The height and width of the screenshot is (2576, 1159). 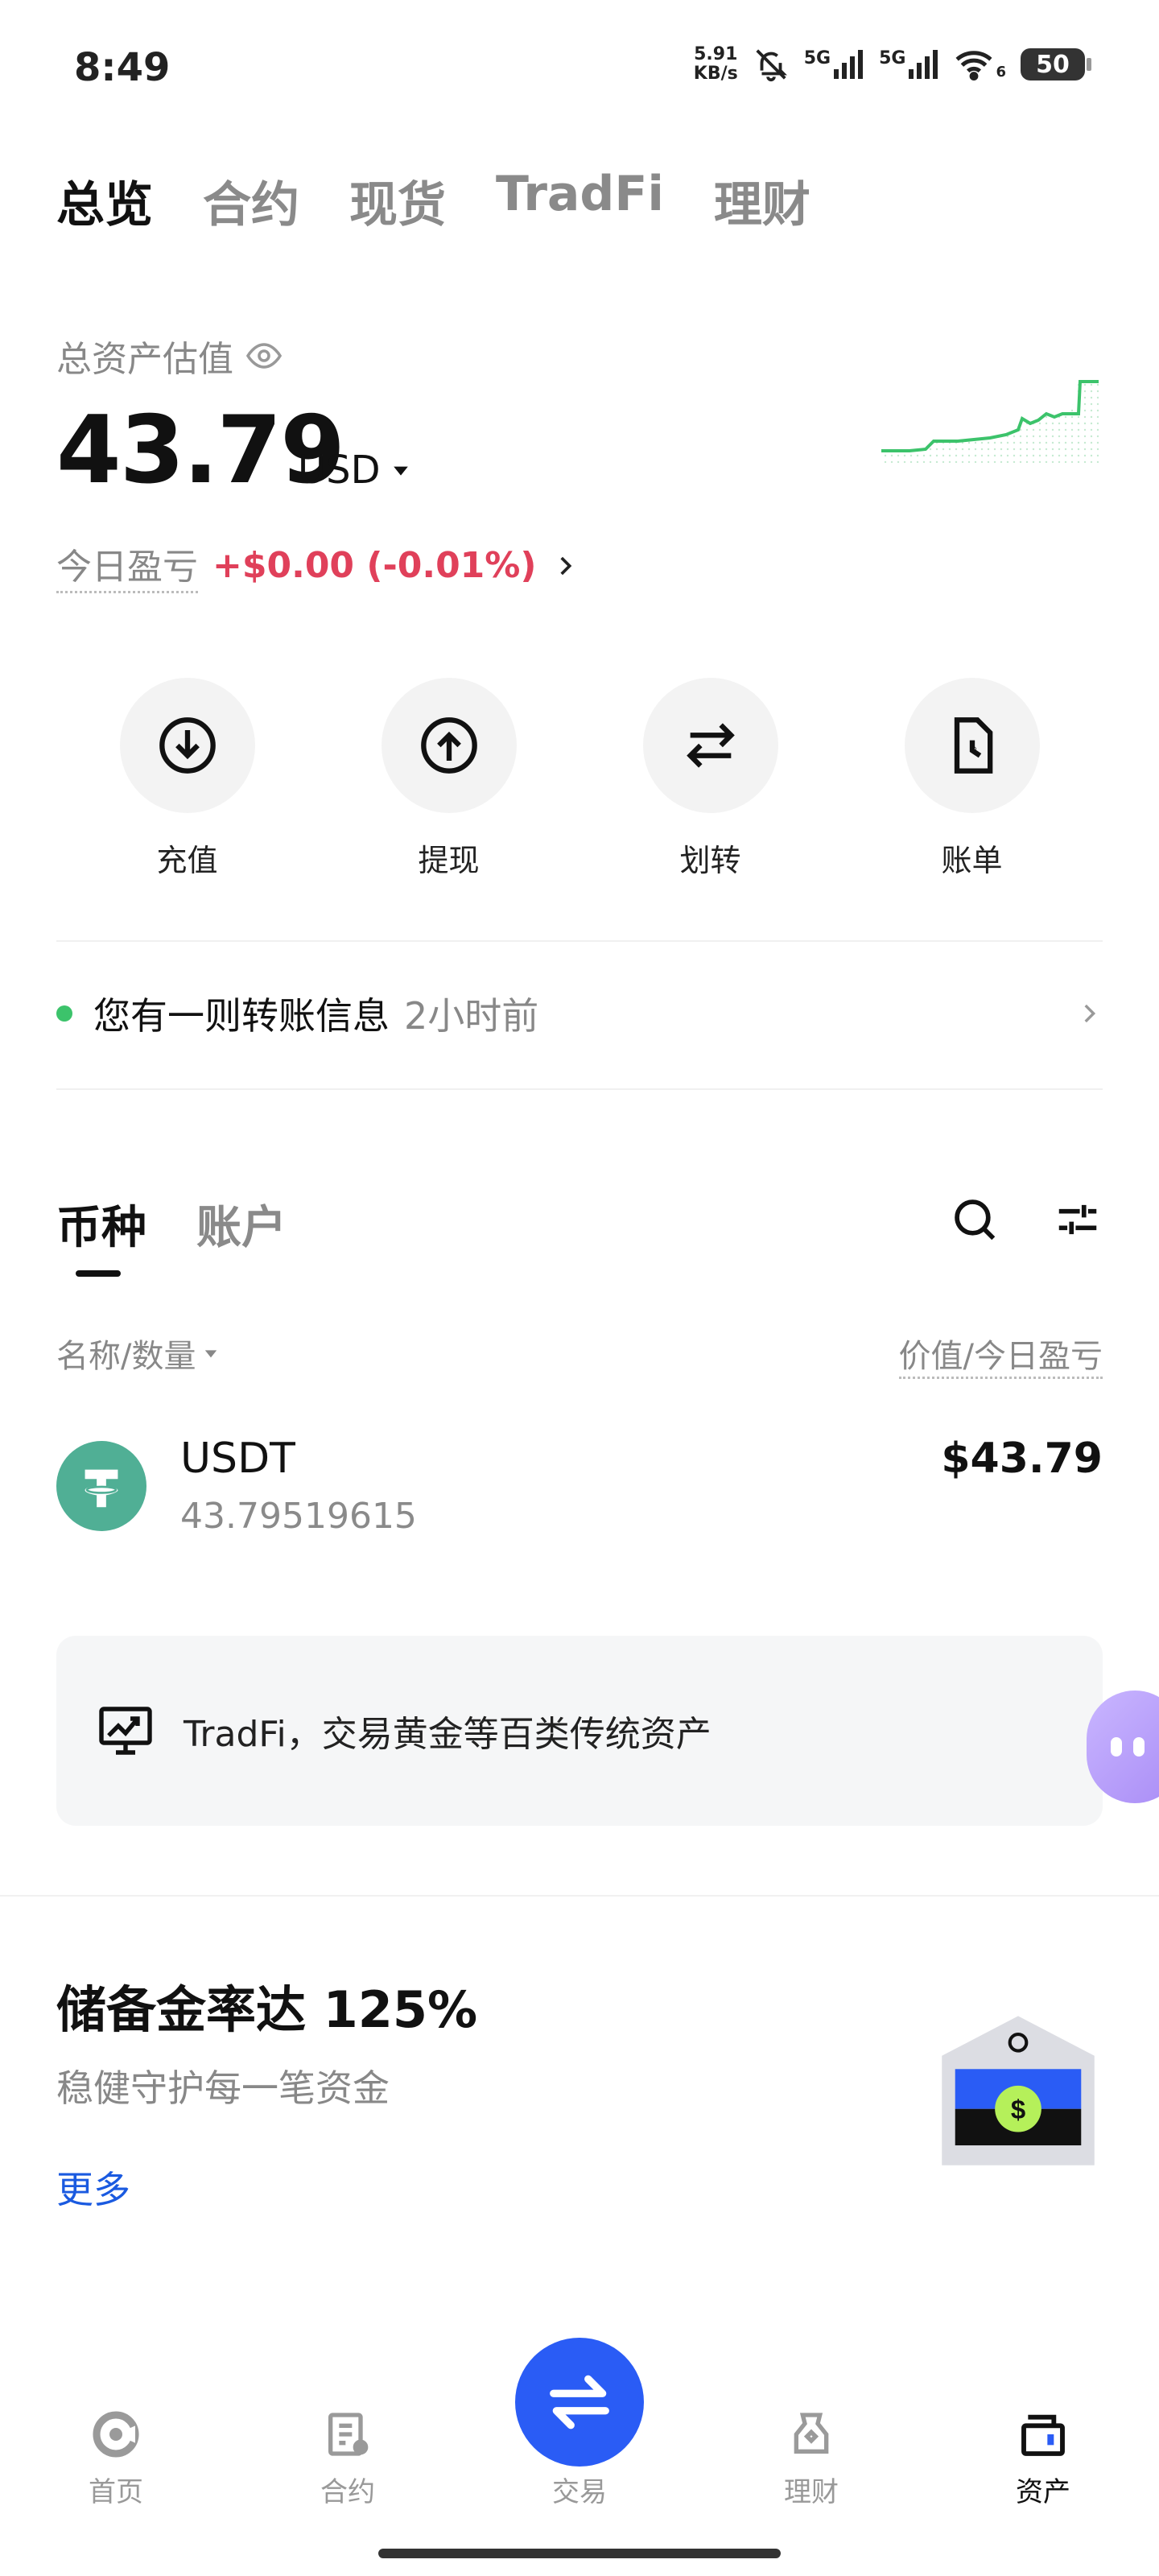 I want to click on currency-label: USD, so click(x=339, y=470).